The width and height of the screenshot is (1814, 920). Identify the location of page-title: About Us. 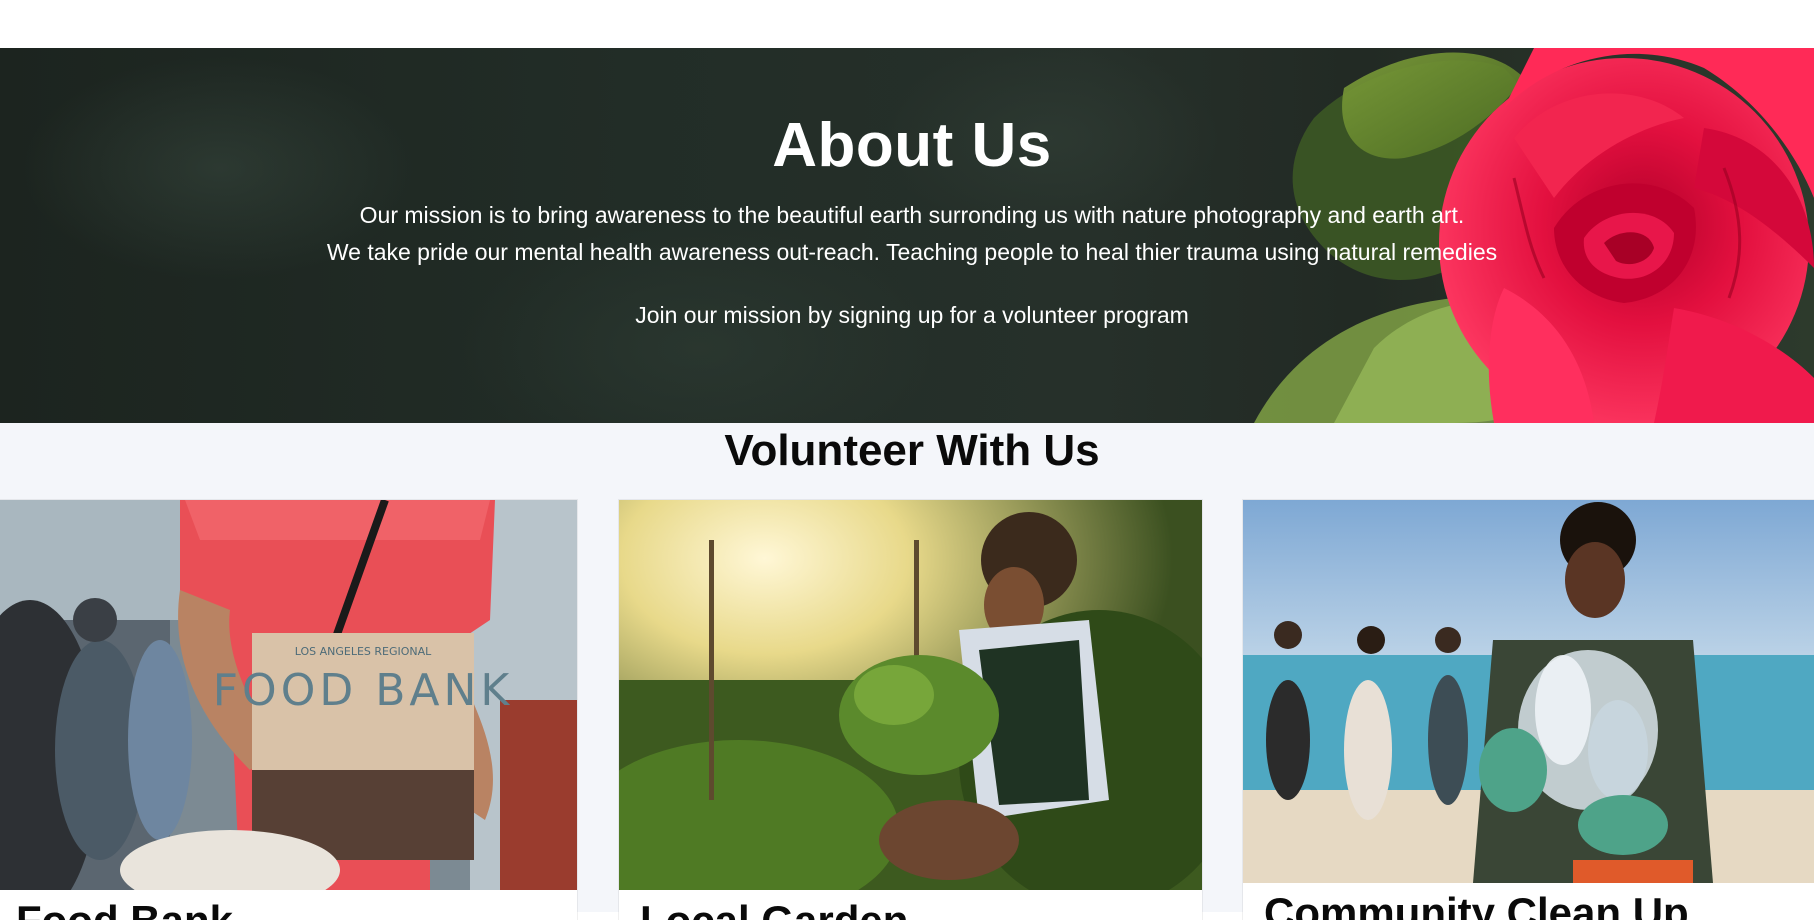
(912, 145).